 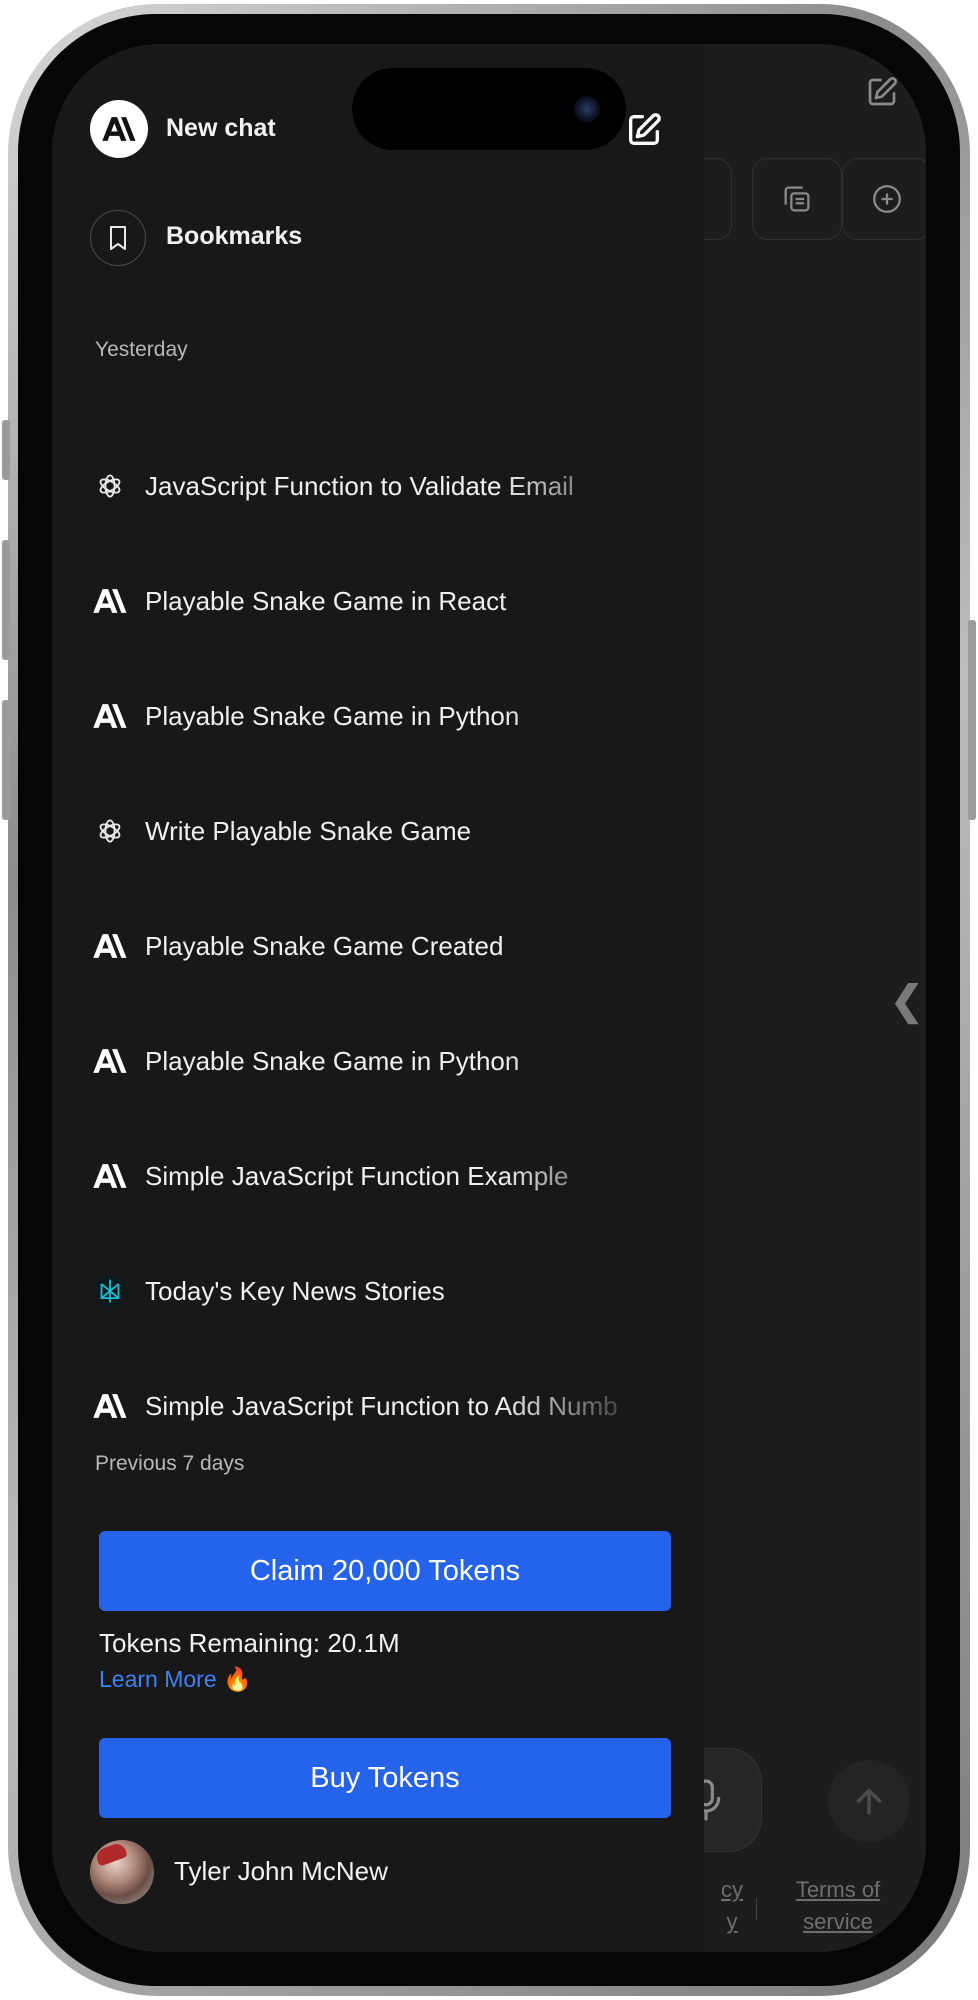 I want to click on copy-button, so click(x=797, y=199).